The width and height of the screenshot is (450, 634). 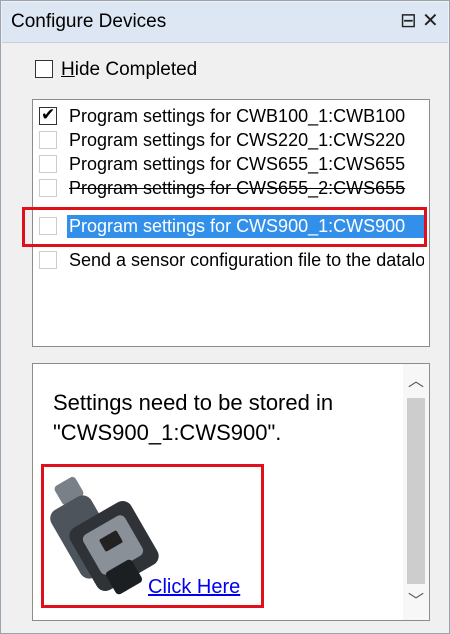 What do you see at coordinates (44, 69) in the screenshot?
I see `hide-completed-box` at bounding box center [44, 69].